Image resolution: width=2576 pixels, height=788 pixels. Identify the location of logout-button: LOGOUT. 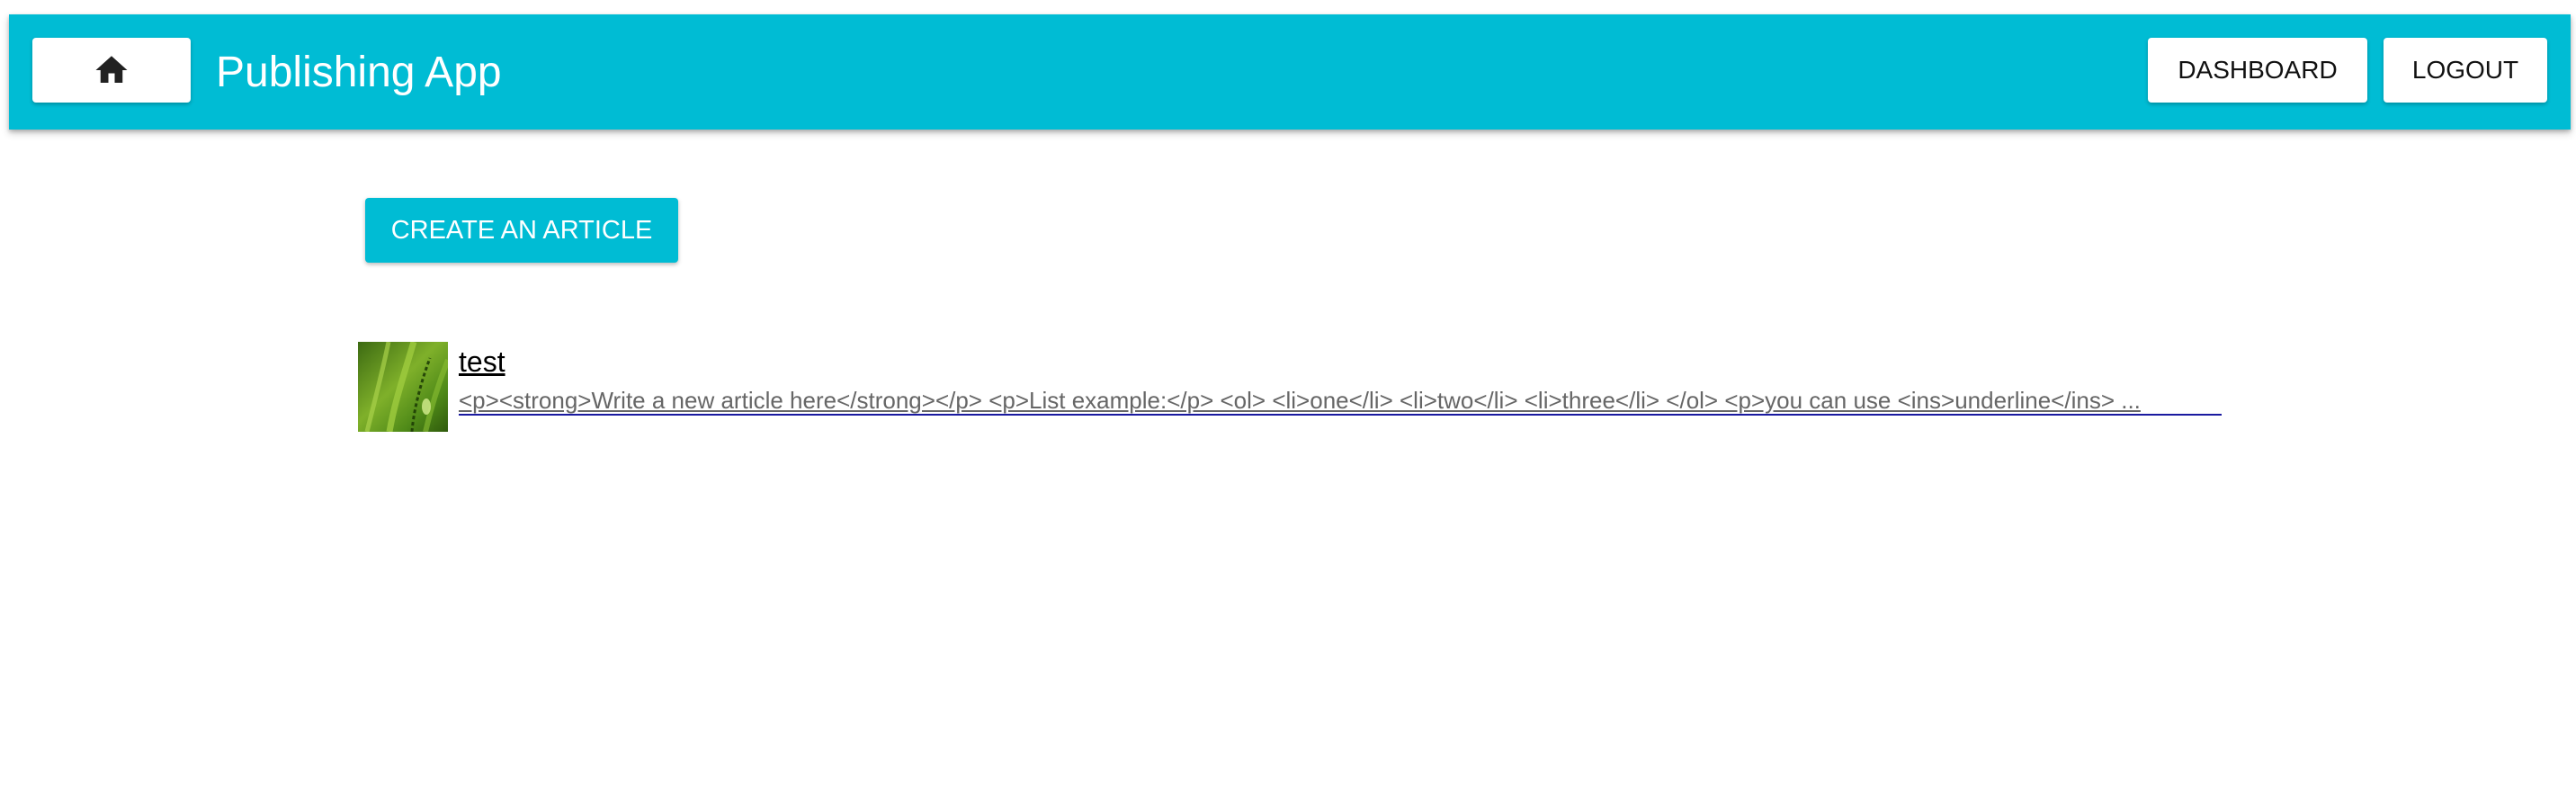
(2465, 70).